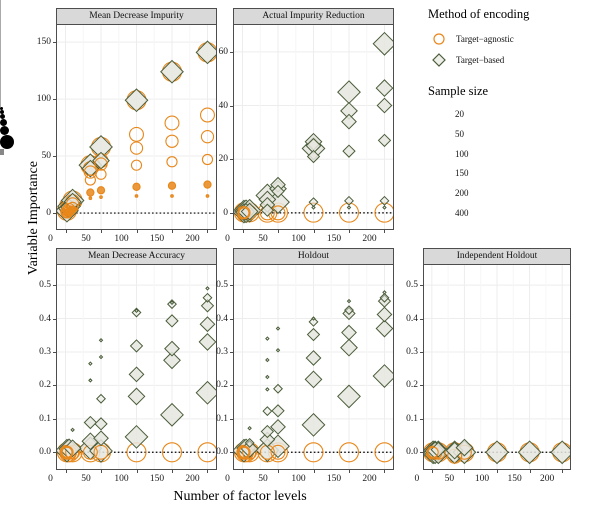 This screenshot has height=515, width=600. I want to click on y-tick-label: 0.0, so click(222, 452).